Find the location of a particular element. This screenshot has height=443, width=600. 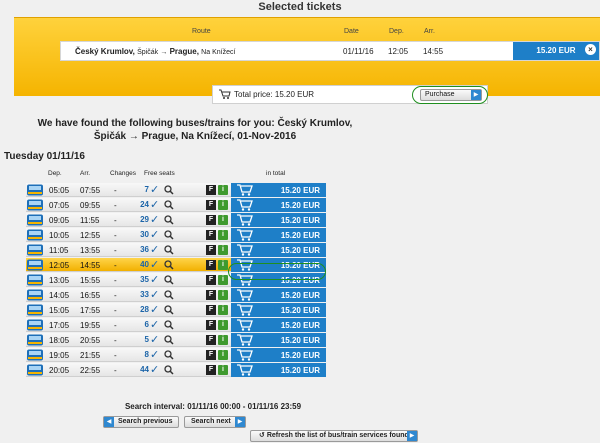

changes-column-header: Changes is located at coordinates (123, 173).